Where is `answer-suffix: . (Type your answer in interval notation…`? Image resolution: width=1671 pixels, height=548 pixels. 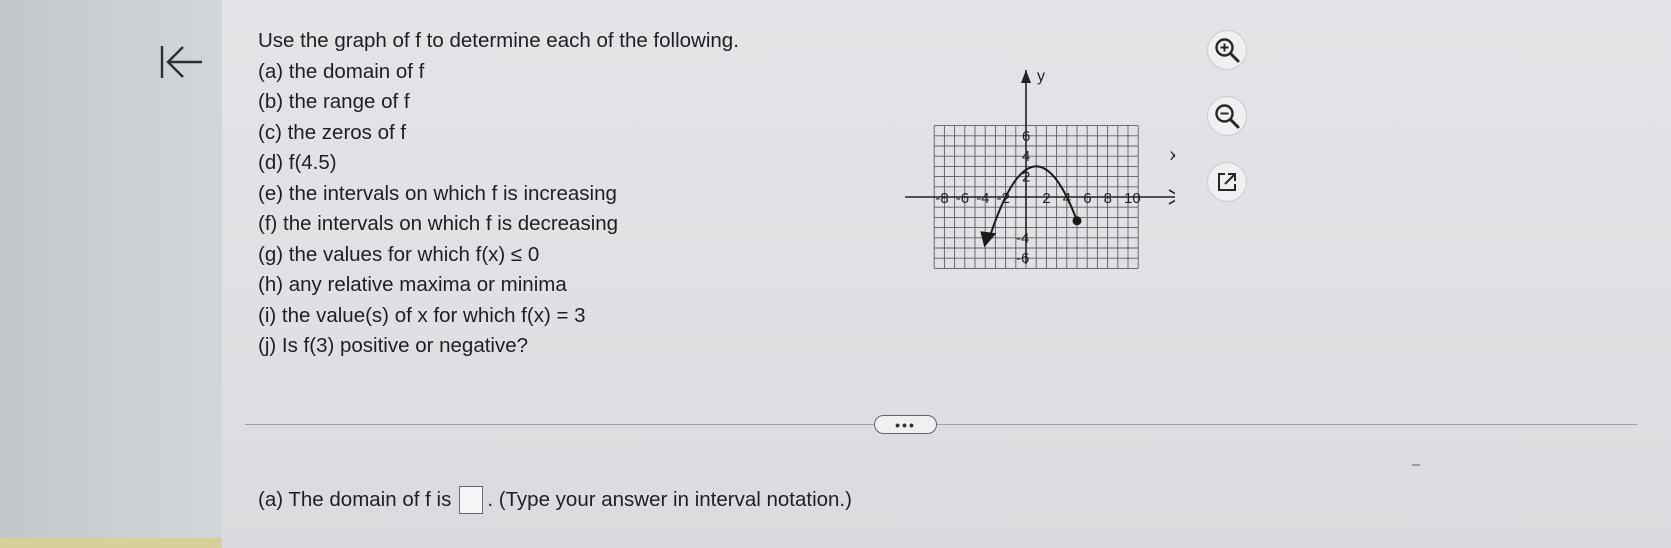 answer-suffix: . (Type your answer in interval notation… is located at coordinates (669, 499).